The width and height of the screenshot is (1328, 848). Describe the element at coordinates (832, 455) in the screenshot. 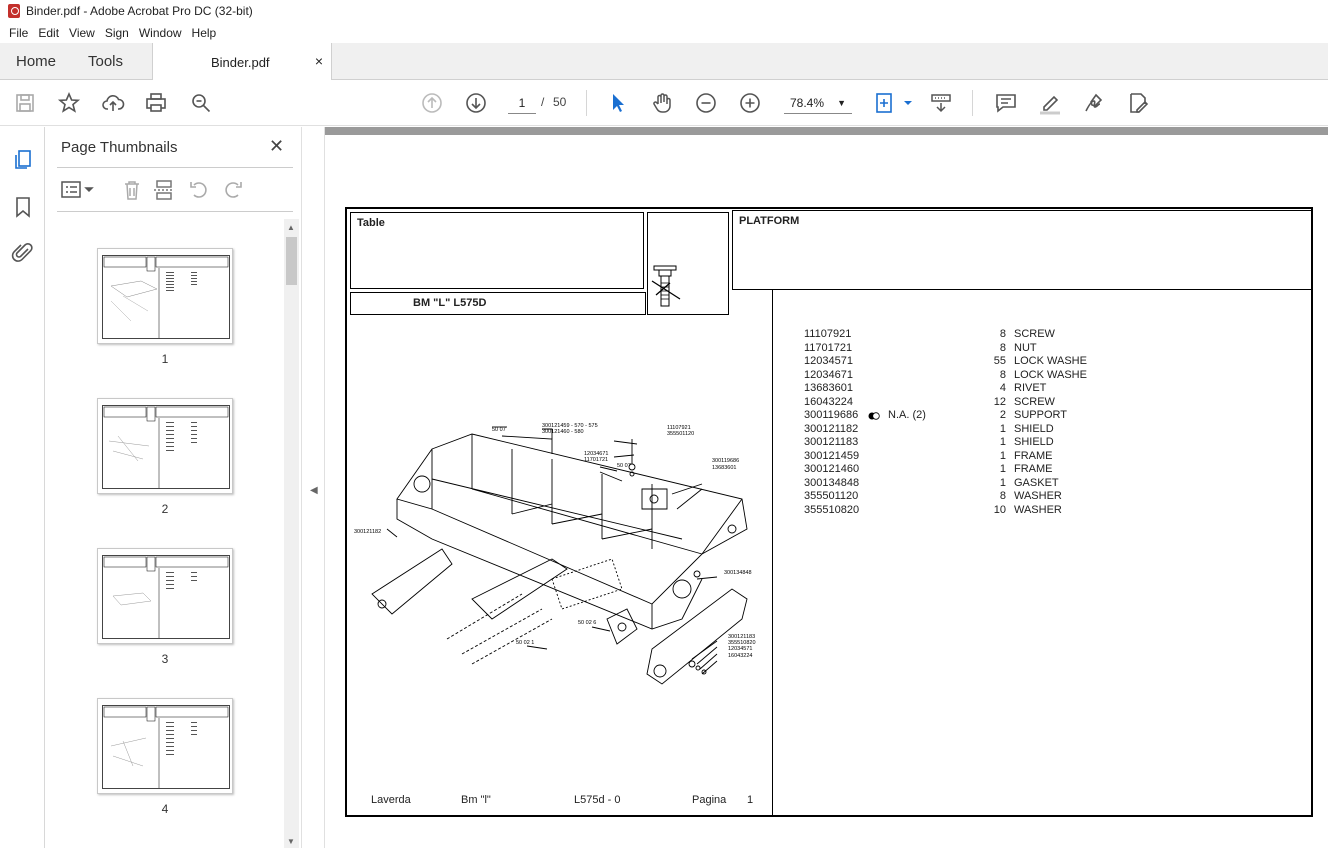

I see `part-code: 300121459` at that location.